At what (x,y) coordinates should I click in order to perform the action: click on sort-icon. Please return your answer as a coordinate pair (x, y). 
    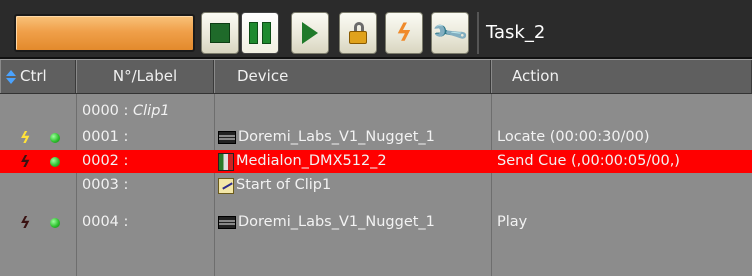
    Looking at the image, I should click on (11, 76).